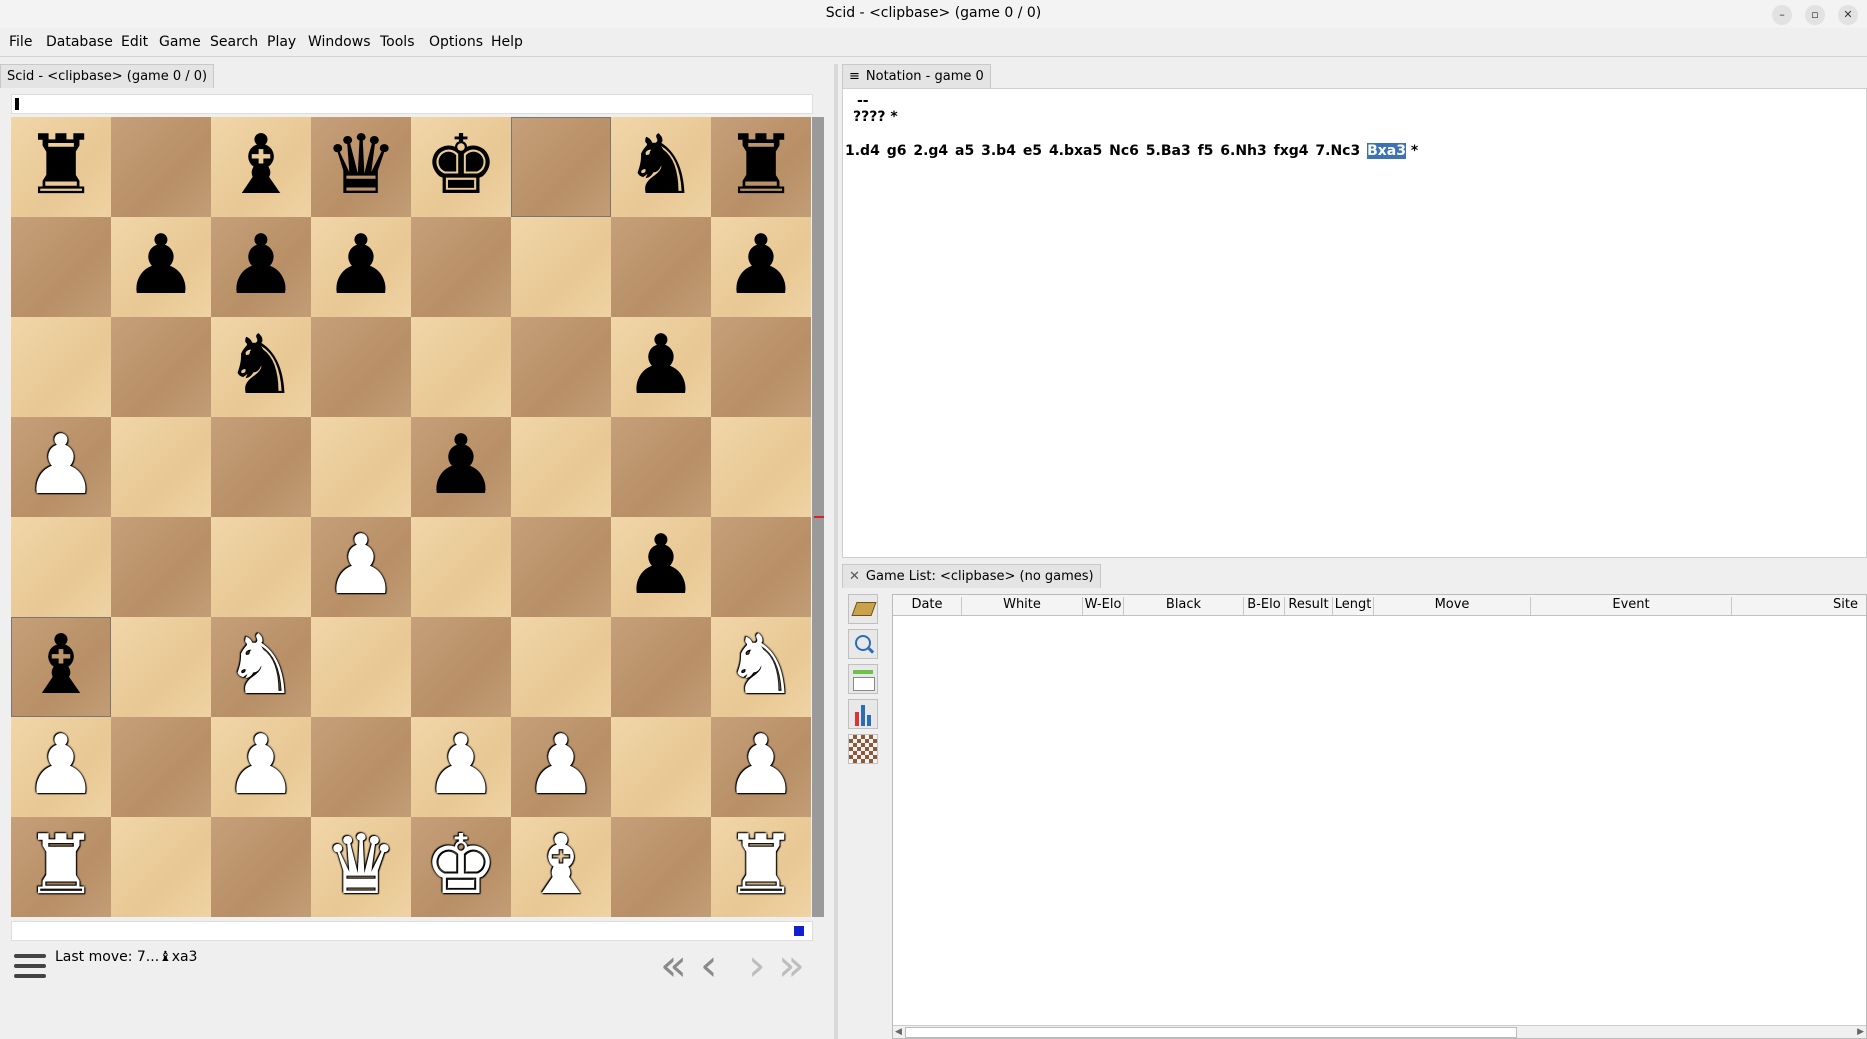 Image resolution: width=1867 pixels, height=1039 pixels. What do you see at coordinates (898, 1032) in the screenshot?
I see `scroll-left-icon: ◀` at bounding box center [898, 1032].